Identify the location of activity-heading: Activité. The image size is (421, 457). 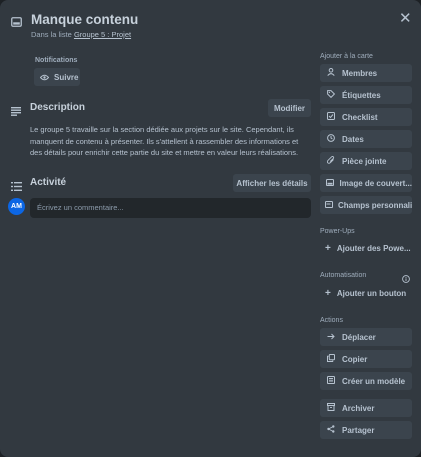
(48, 182).